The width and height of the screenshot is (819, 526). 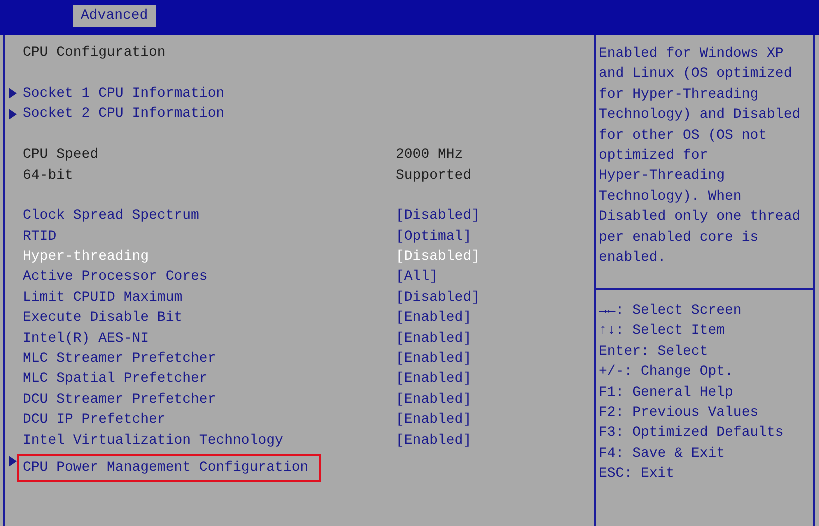 What do you see at coordinates (94, 53) in the screenshot?
I see `section-title: CPU Configuration` at bounding box center [94, 53].